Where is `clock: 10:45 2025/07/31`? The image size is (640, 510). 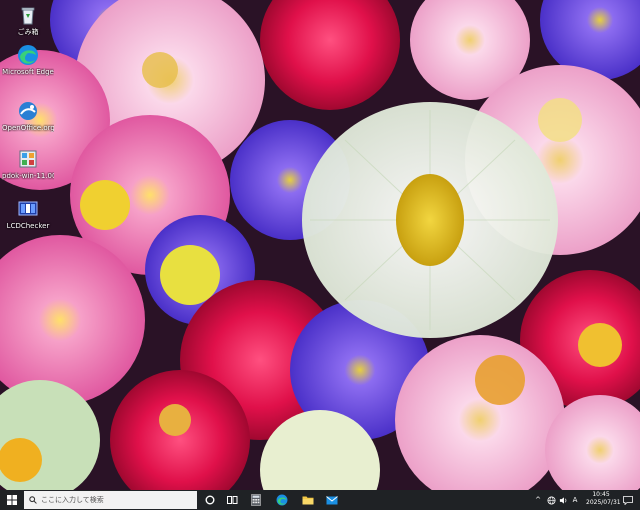
clock: 10:45 2025/07/31 is located at coordinates (603, 500).